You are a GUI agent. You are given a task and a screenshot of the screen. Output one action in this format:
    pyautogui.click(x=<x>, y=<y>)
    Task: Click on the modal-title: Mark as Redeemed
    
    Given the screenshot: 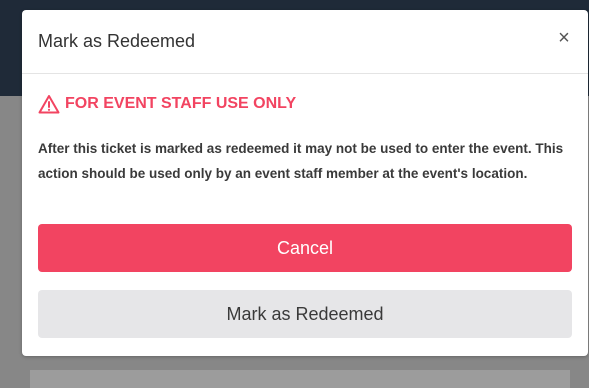 What is the action you would take?
    pyautogui.click(x=117, y=41)
    